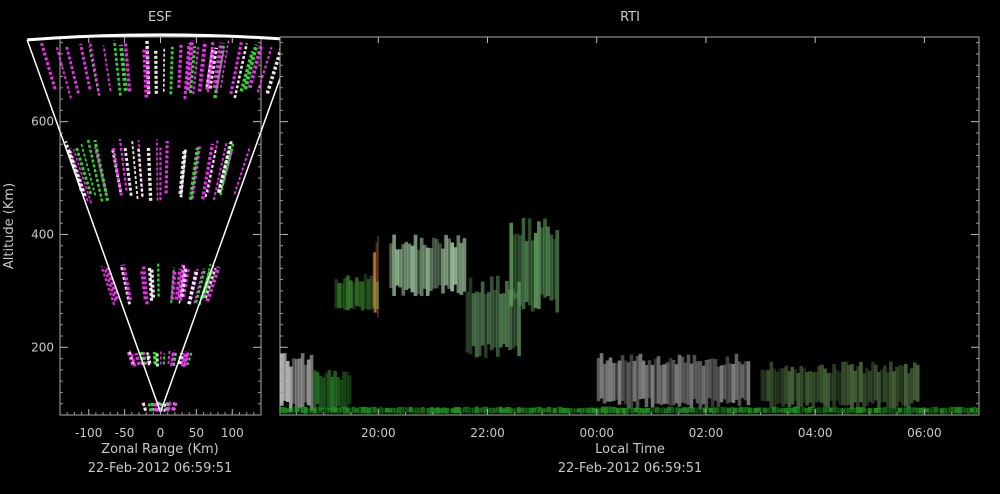 The height and width of the screenshot is (494, 1000). I want to click on rti-x-tick-label: 20:00, so click(378, 433).